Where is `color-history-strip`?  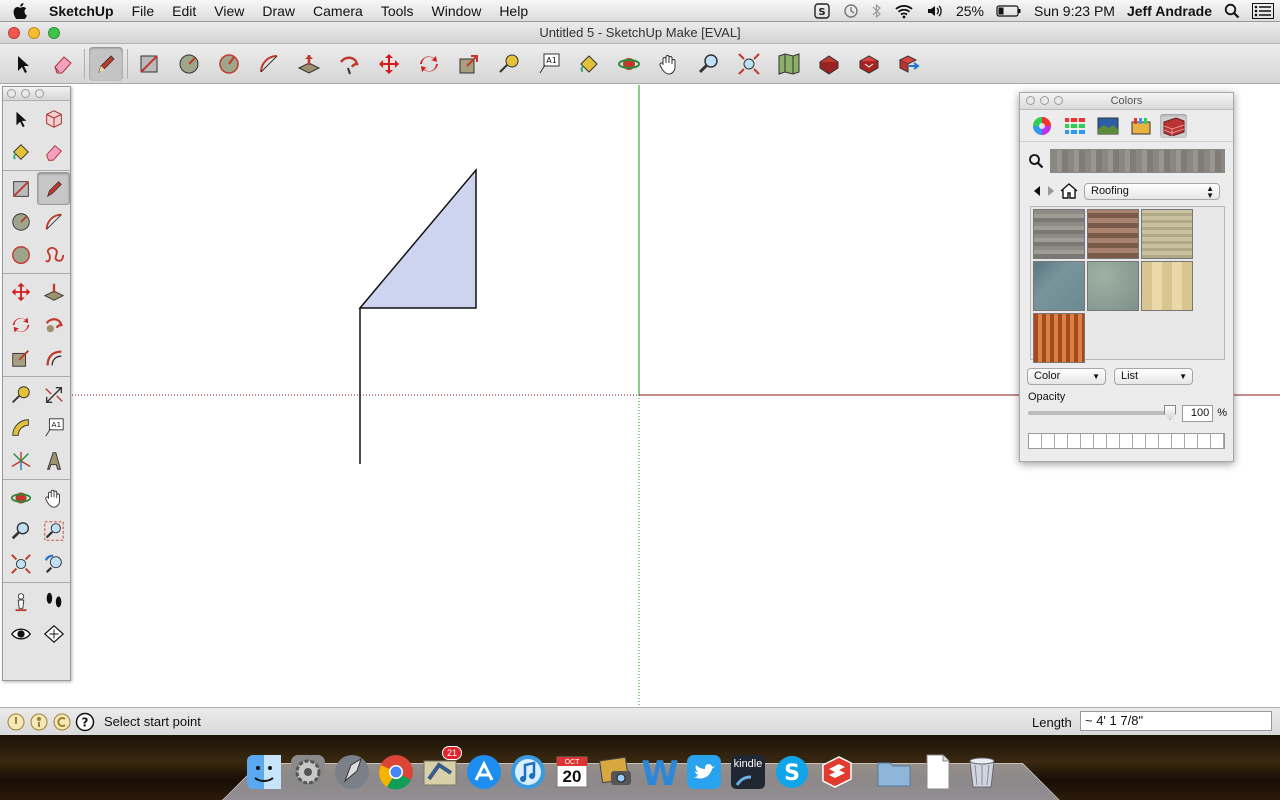
color-history-strip is located at coordinates (1126, 441).